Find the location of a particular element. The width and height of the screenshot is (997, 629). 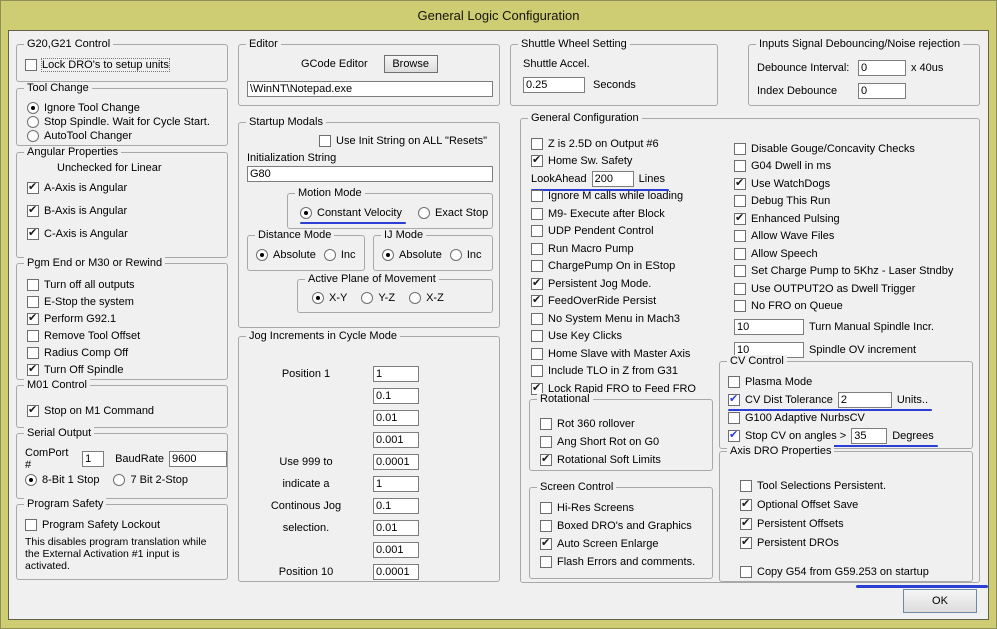

checkbox-box-auto-screen-enlarge is located at coordinates (546, 543).